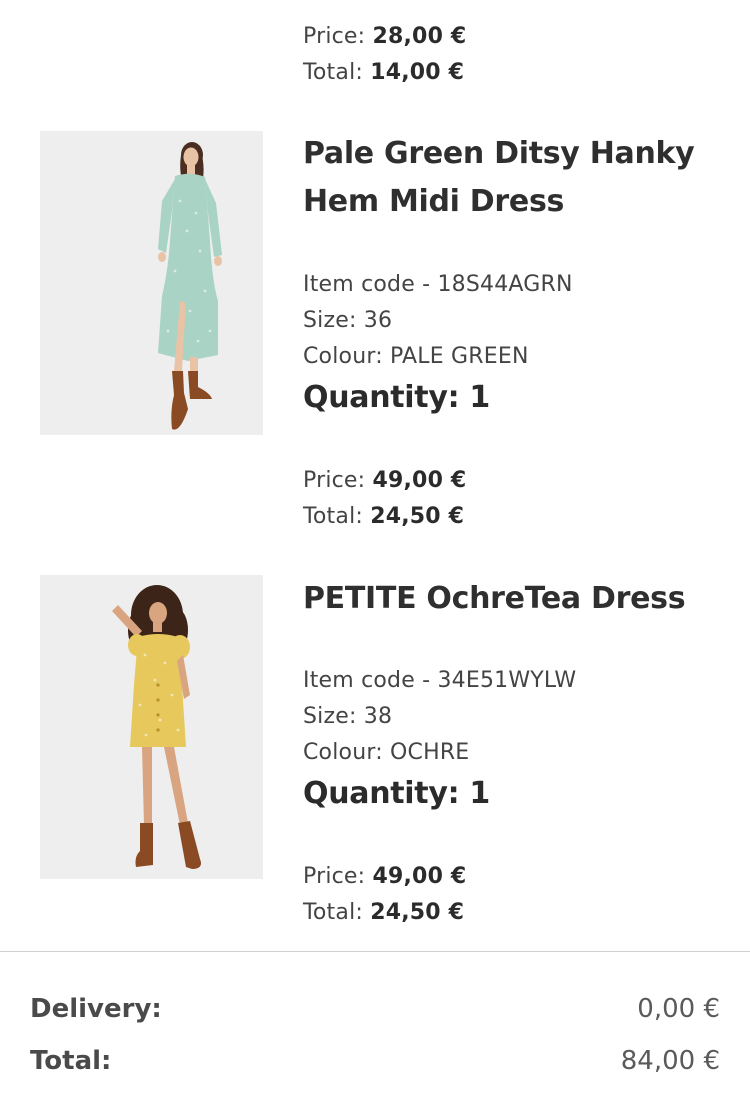  What do you see at coordinates (417, 72) in the screenshot?
I see `total-value: 14,00 €` at bounding box center [417, 72].